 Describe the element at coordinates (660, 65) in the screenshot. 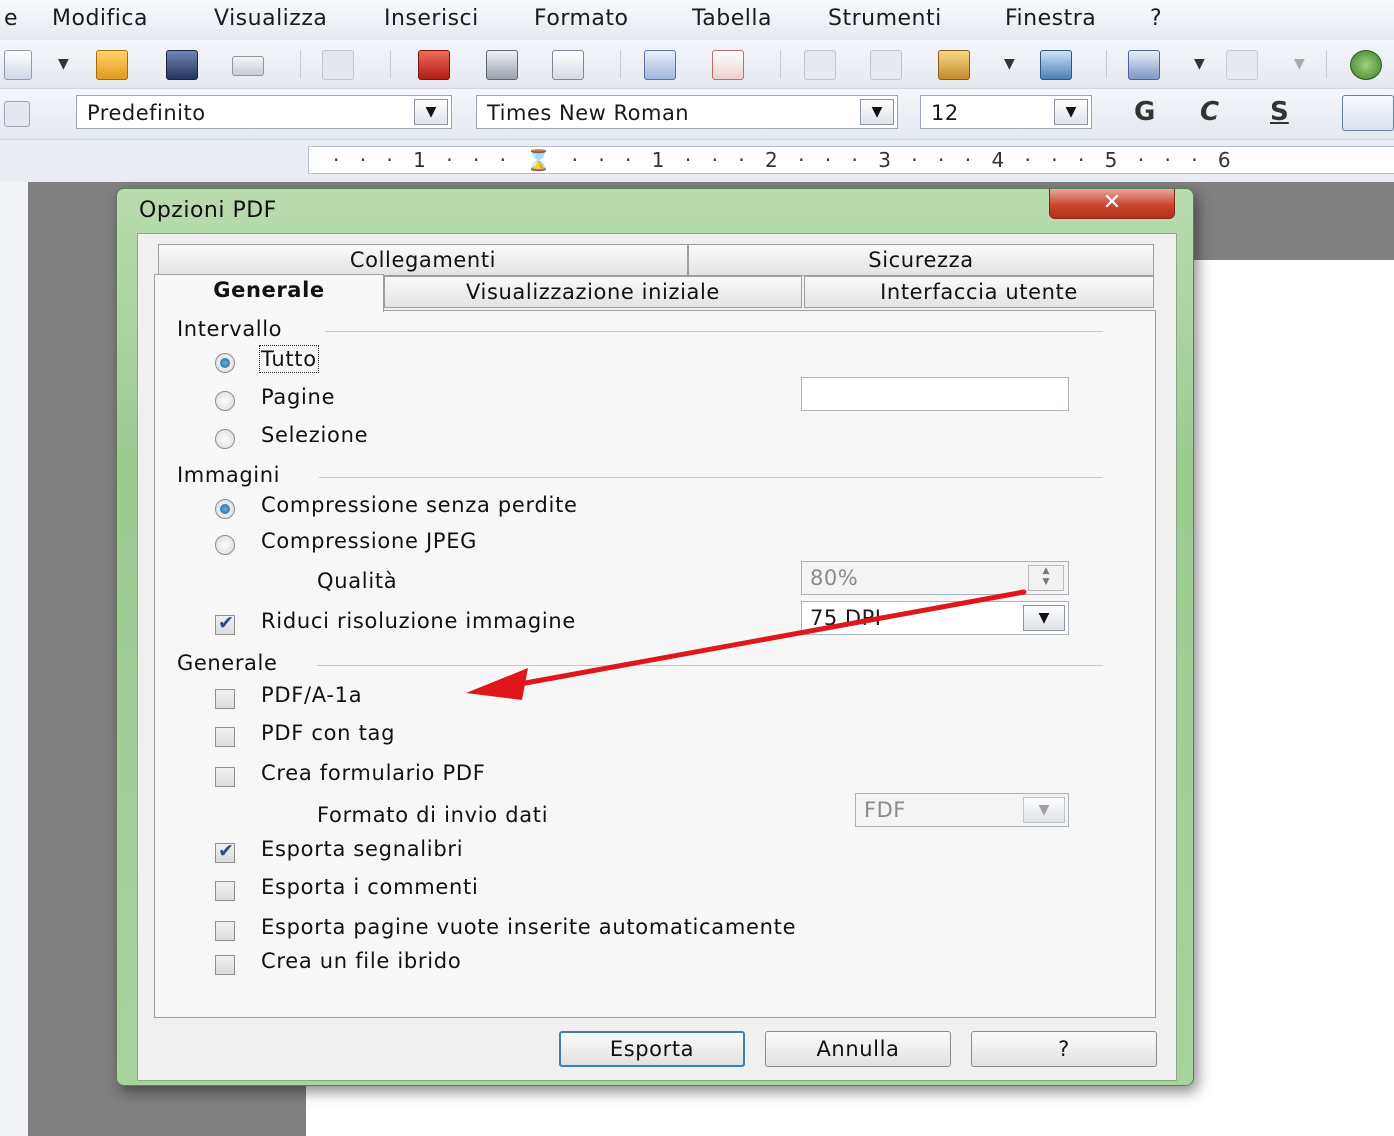

I see `spellcheck-icon` at that location.